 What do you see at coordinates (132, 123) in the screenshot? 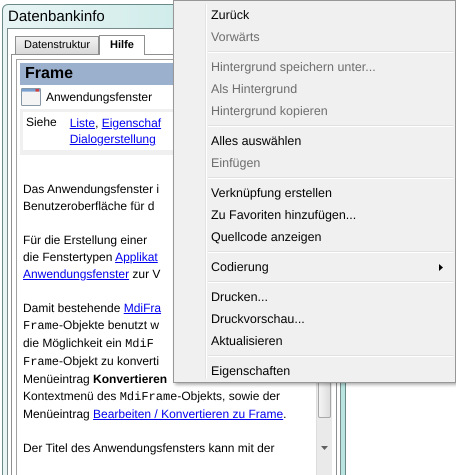
I see `link: Eigenschaf` at bounding box center [132, 123].